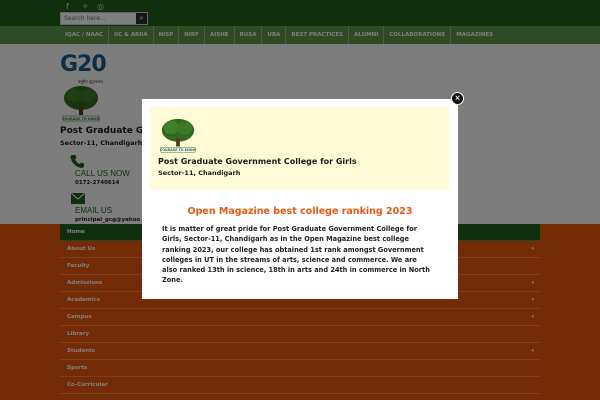 This screenshot has width=600, height=400. What do you see at coordinates (199, 173) in the screenshot?
I see `modal-college-address: Sector-11, Chandigarh` at bounding box center [199, 173].